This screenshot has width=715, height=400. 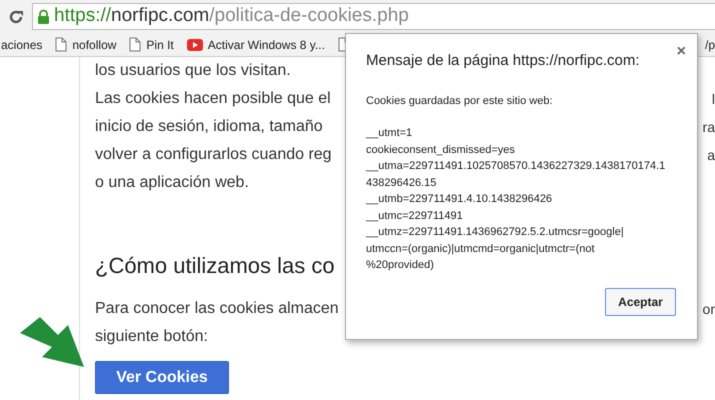 I want to click on paragraph-text: o una aplicación web., so click(x=172, y=183).